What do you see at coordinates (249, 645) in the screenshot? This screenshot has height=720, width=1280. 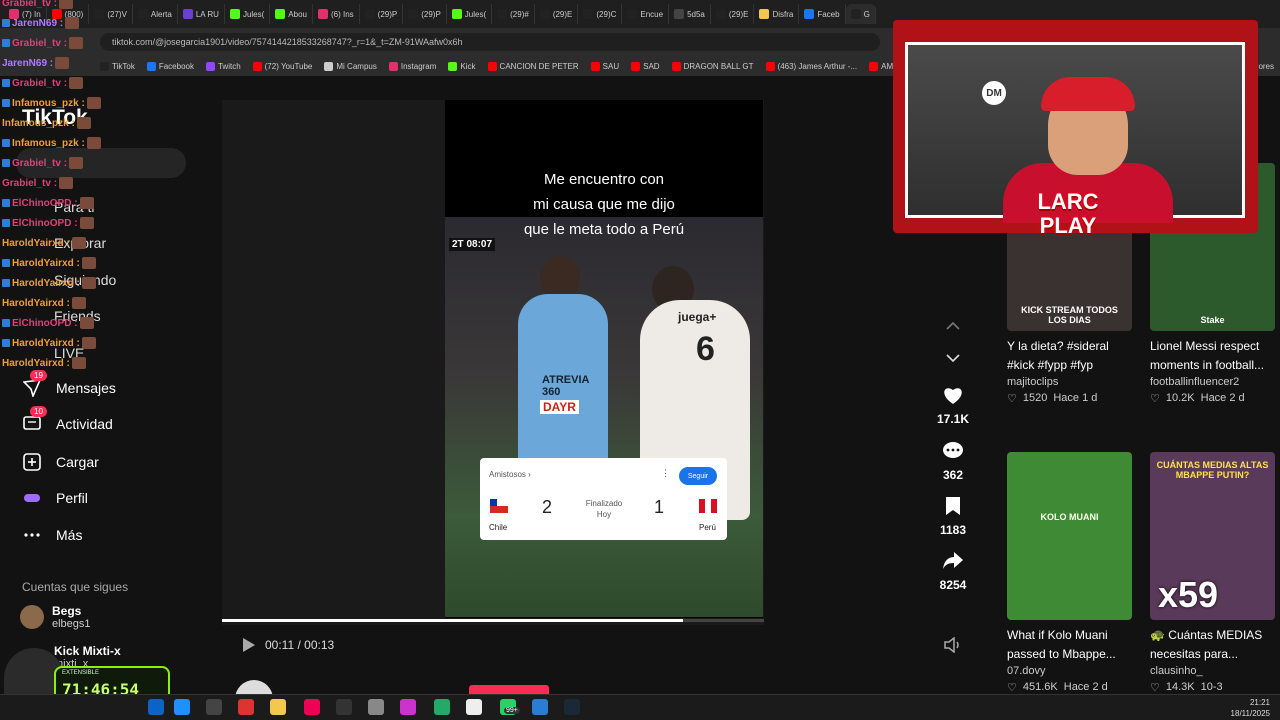 I see `play-icon` at bounding box center [249, 645].